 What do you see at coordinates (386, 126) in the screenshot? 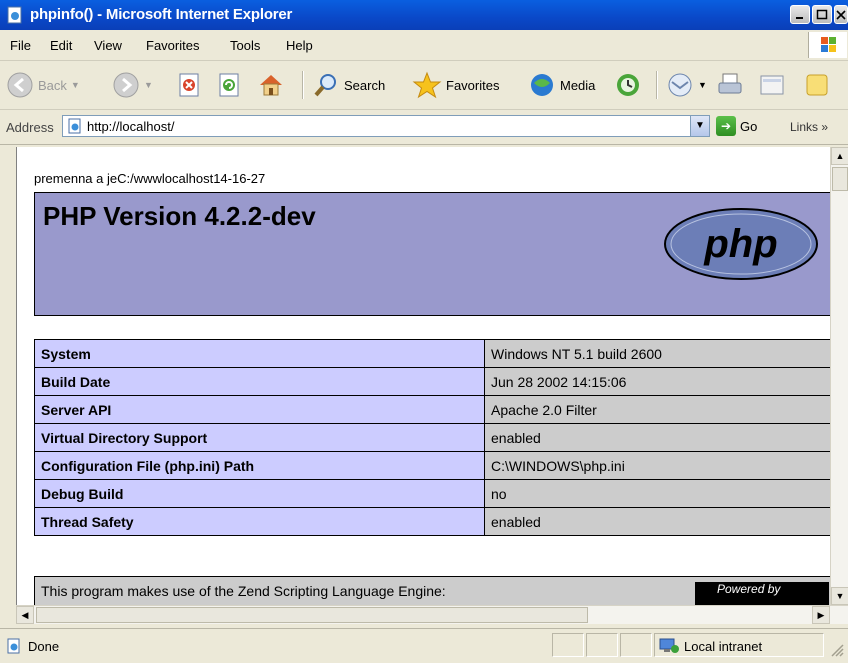
I see `address-input: http://localhost/` at bounding box center [386, 126].